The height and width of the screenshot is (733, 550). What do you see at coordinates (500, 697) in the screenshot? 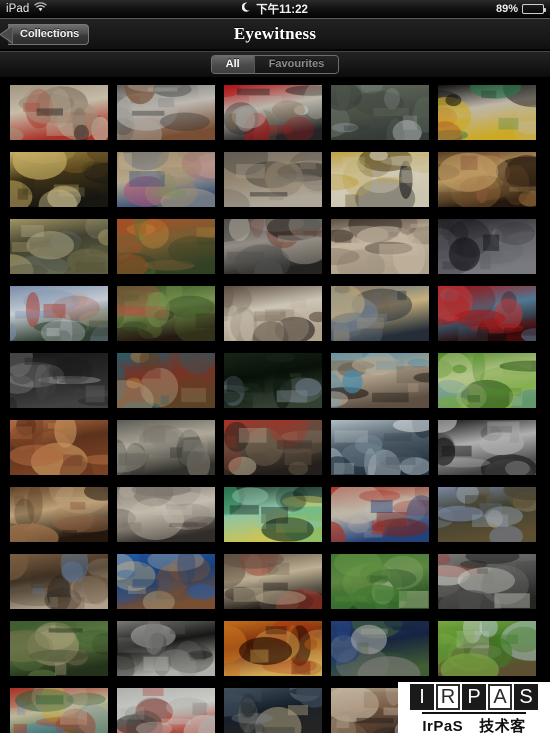
I see `watermark-block-a: A` at bounding box center [500, 697].